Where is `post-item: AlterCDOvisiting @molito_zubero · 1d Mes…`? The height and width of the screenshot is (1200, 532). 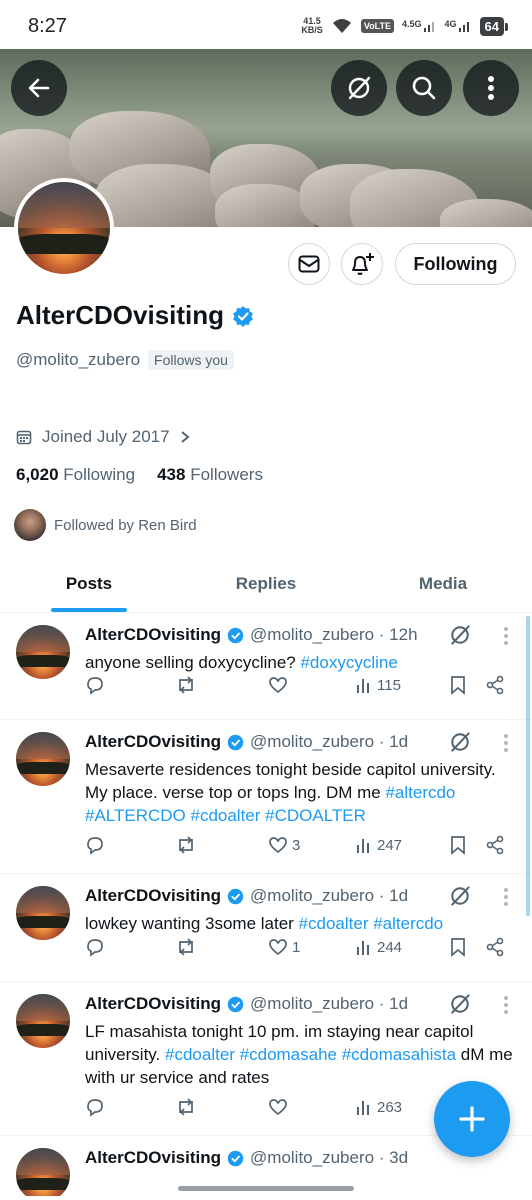
post-item: AlterCDOvisiting @molito_zubero · 1d Mes… is located at coordinates (266, 797).